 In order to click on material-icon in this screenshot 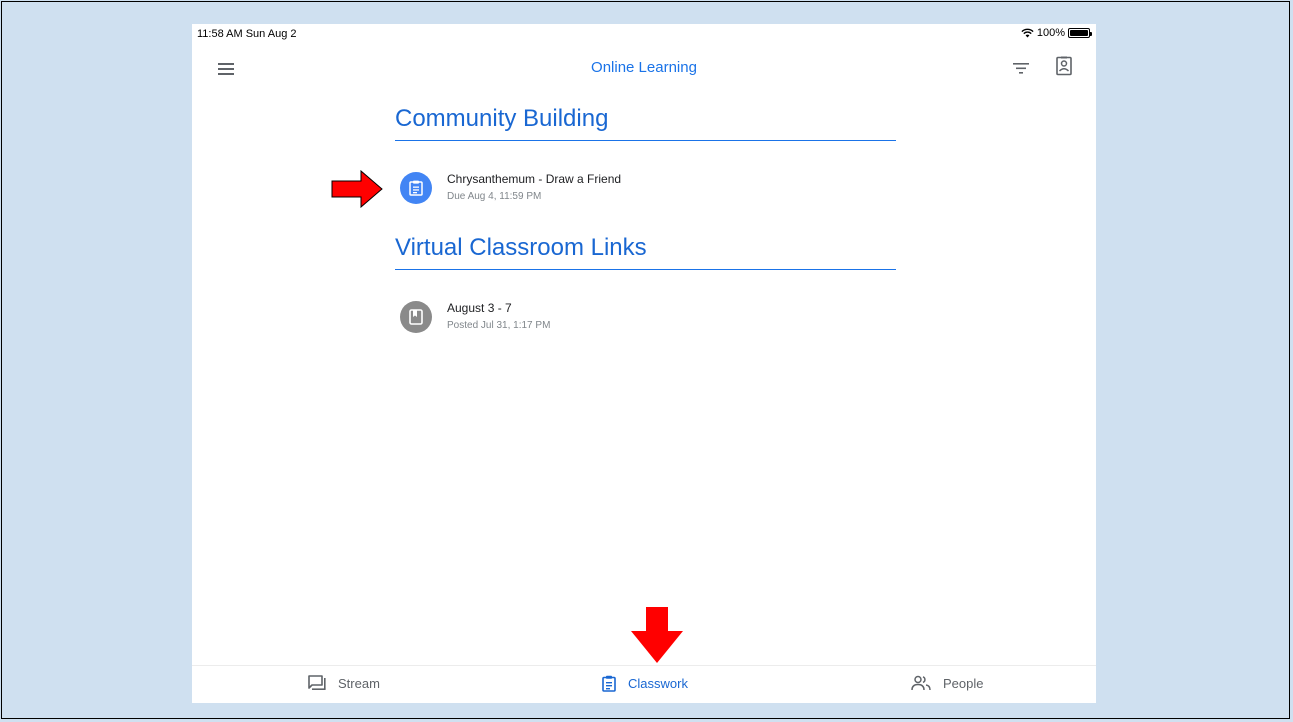, I will do `click(416, 317)`.